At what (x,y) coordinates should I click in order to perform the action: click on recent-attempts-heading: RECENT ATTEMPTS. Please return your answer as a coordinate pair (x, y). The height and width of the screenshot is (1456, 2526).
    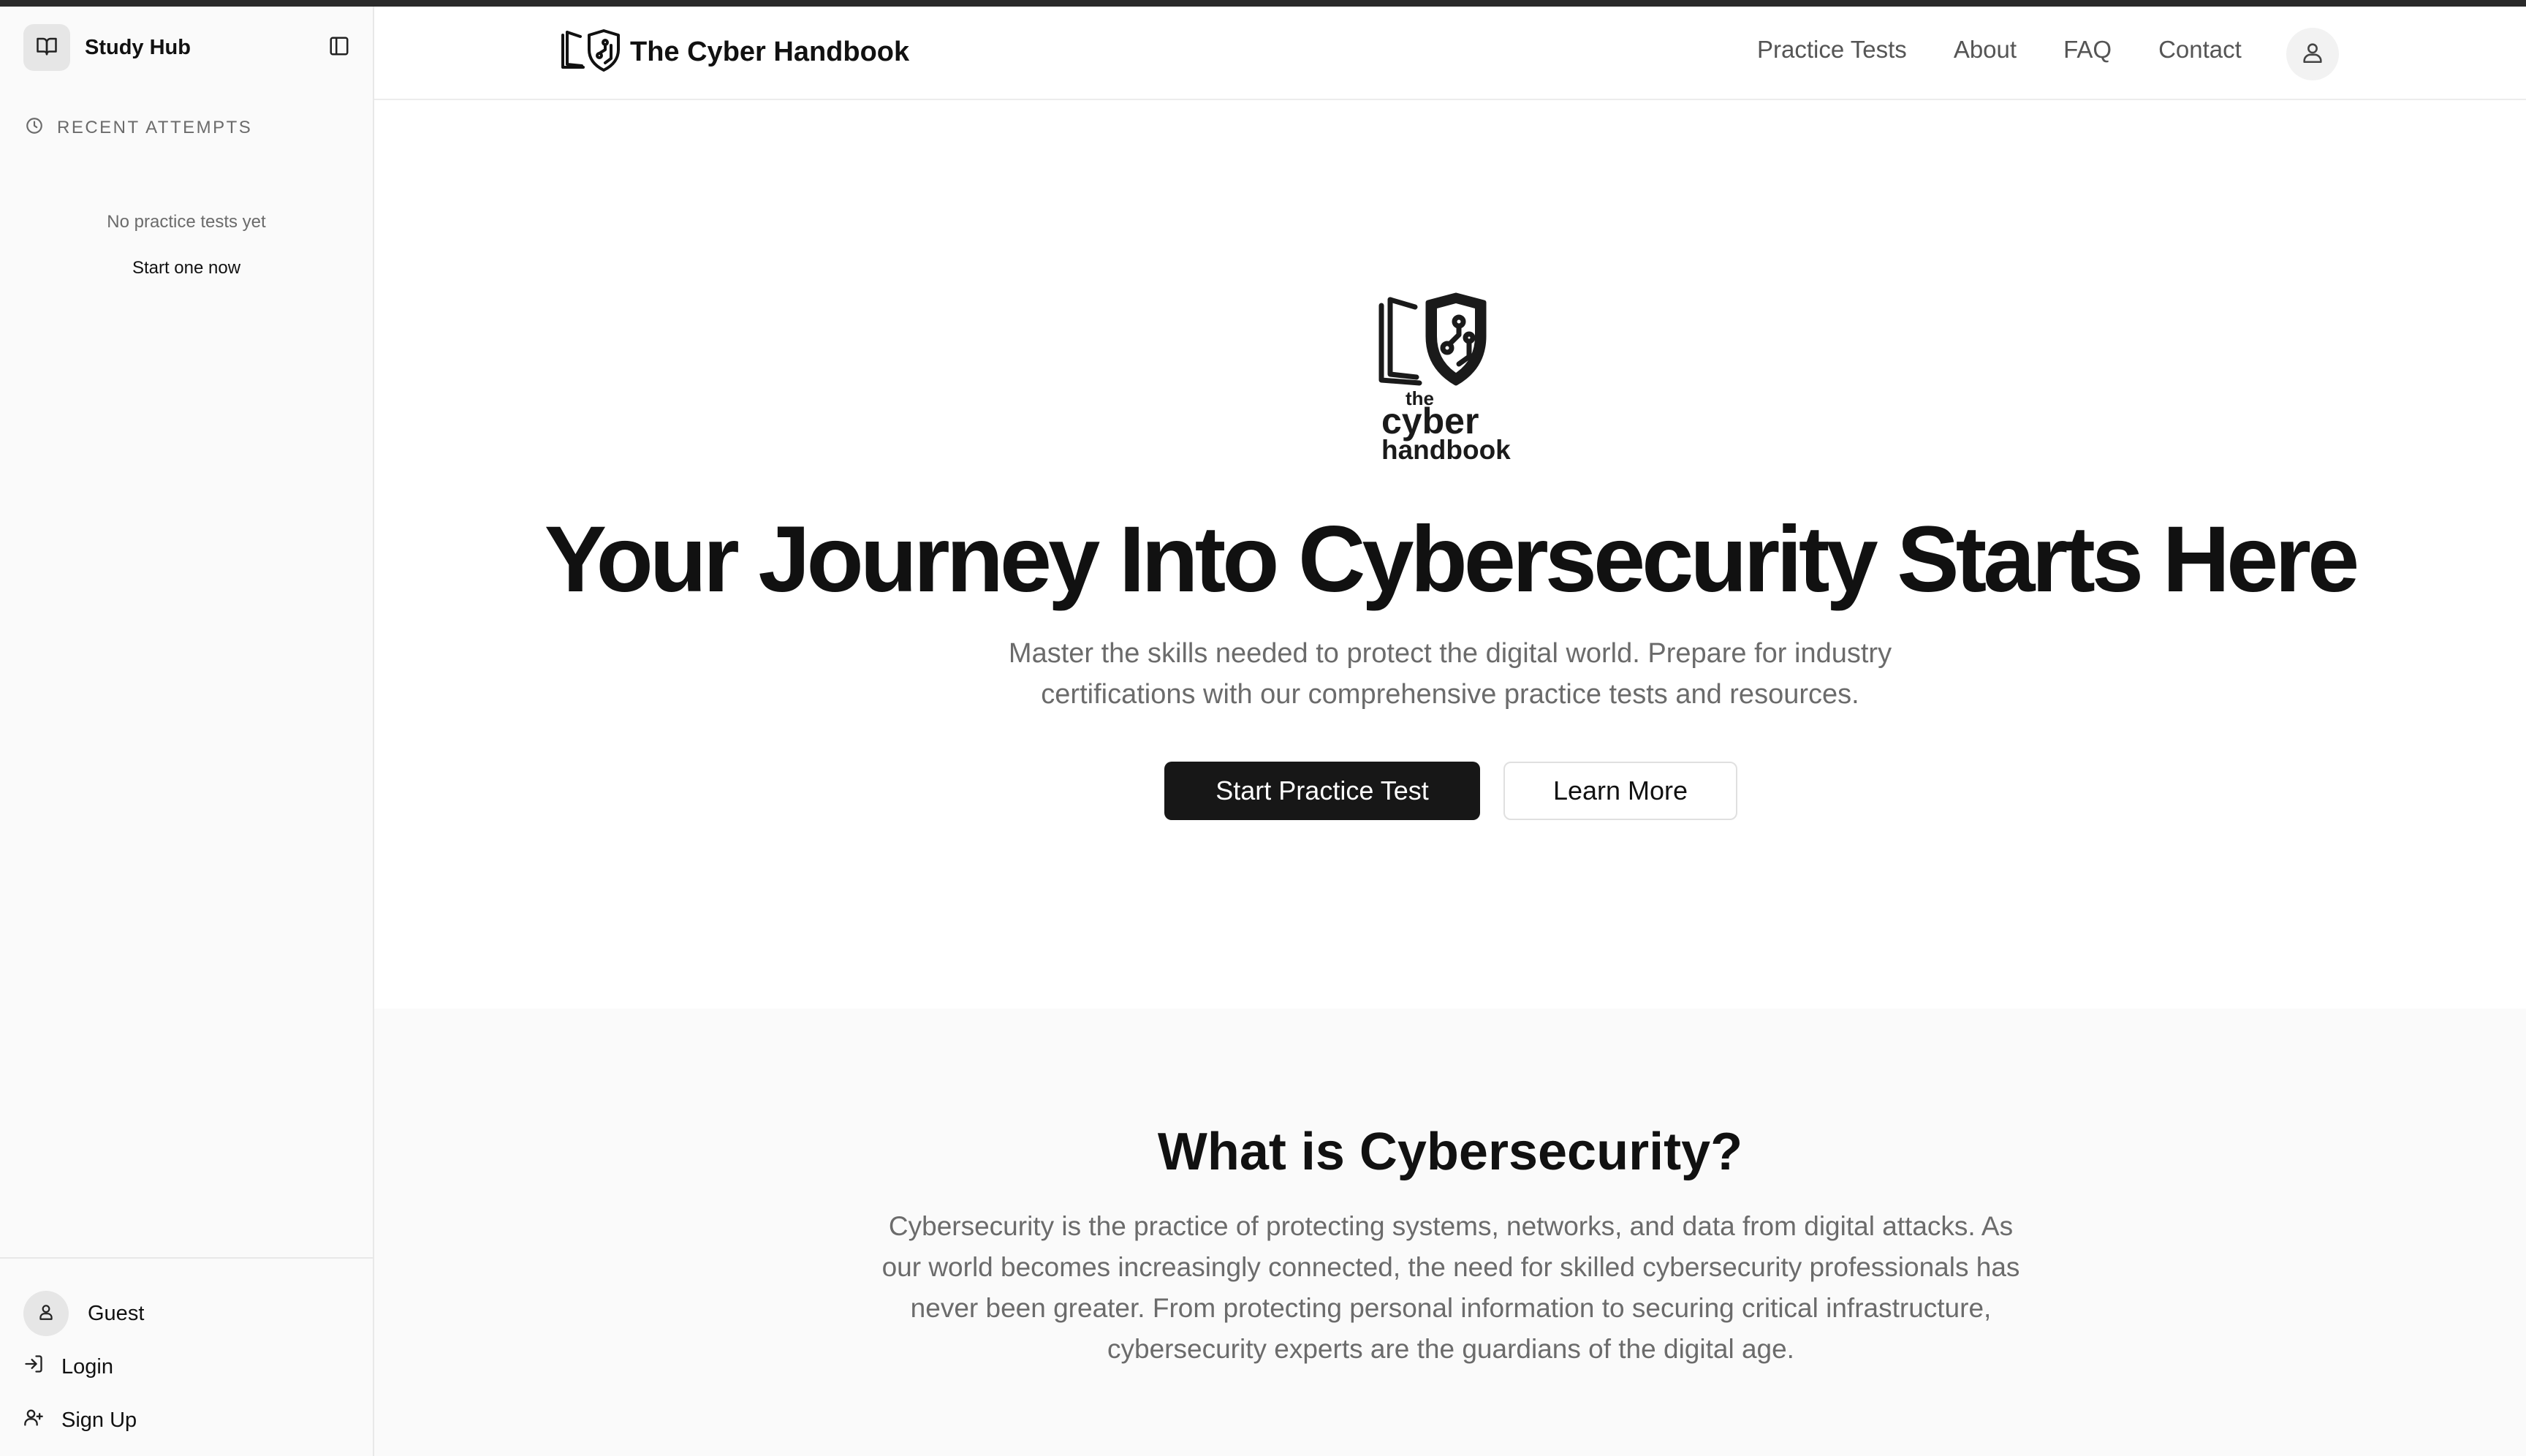
    Looking at the image, I should click on (138, 127).